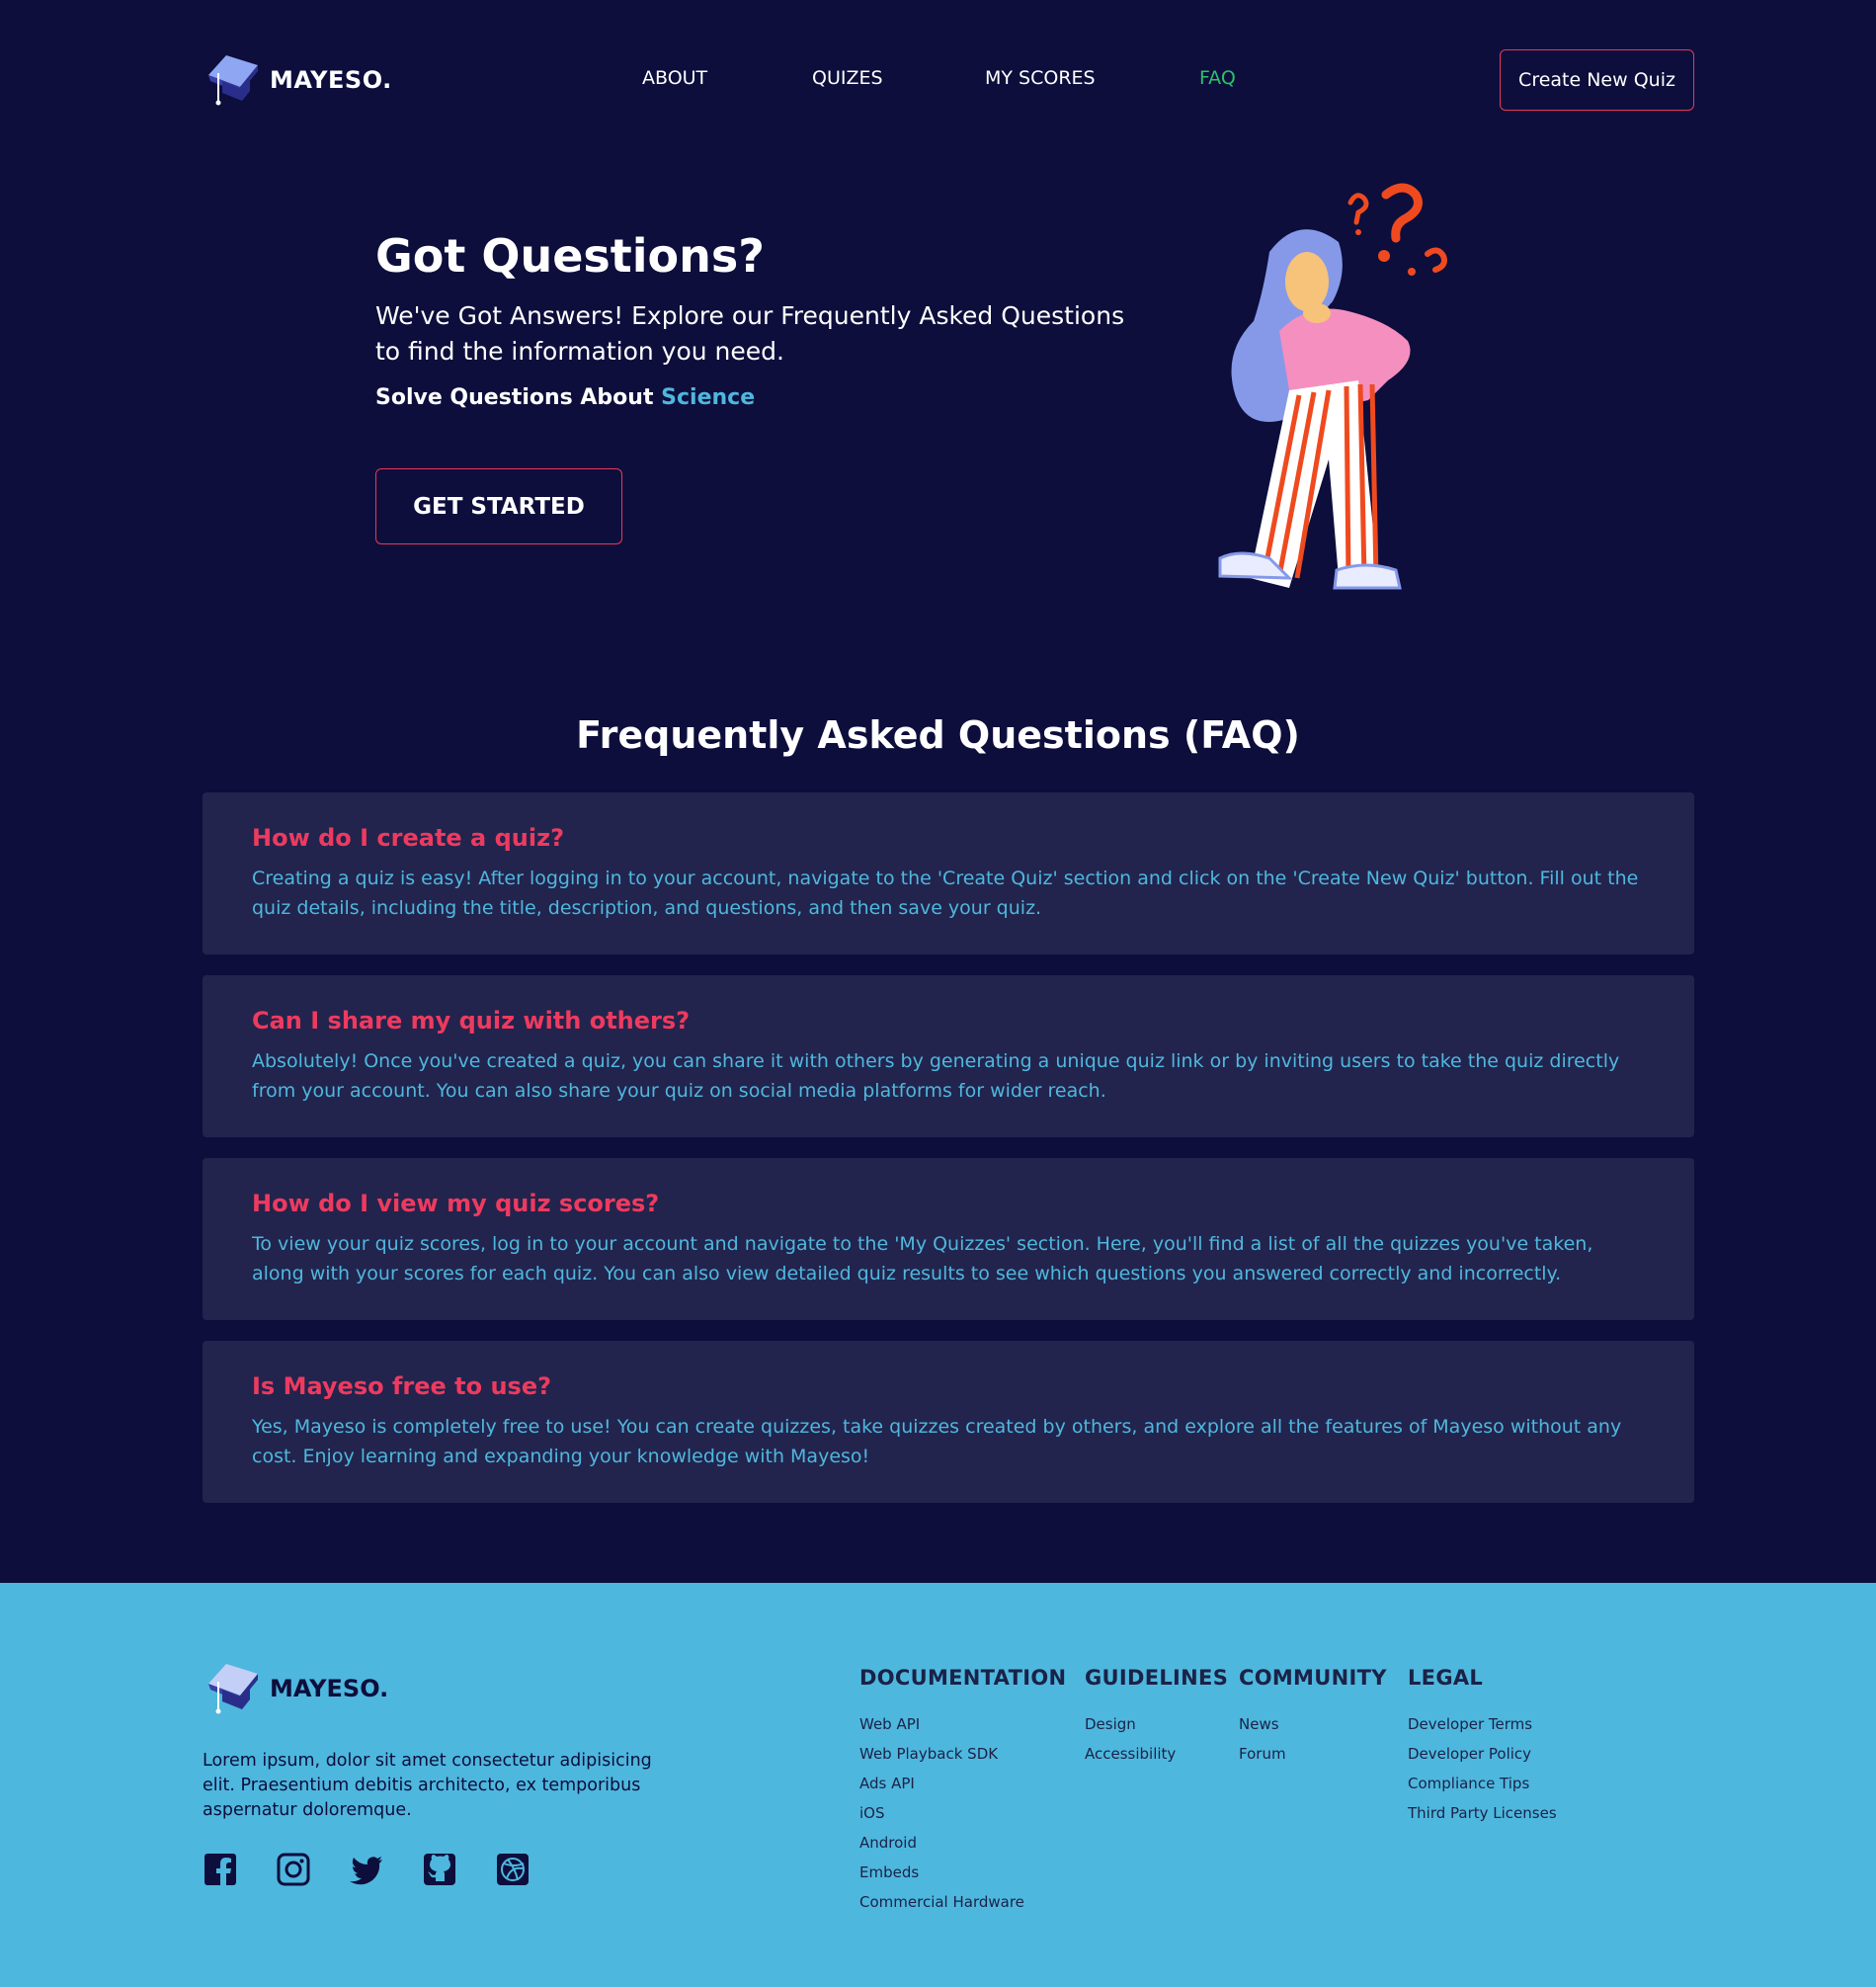 The image size is (1876, 1987). I want to click on facebook-icon, so click(221, 1869).